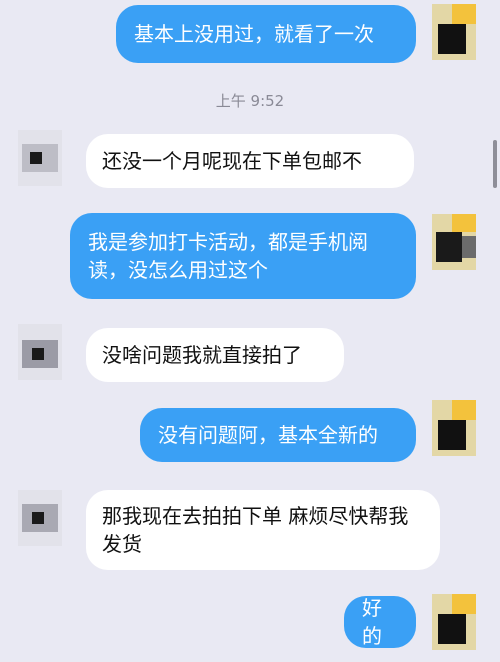 Image resolution: width=500 pixels, height=662 pixels. I want to click on message-bubble-outgoing: 我是参加打卡活动，都是手机阅读，没怎么用过这个, so click(243, 256).